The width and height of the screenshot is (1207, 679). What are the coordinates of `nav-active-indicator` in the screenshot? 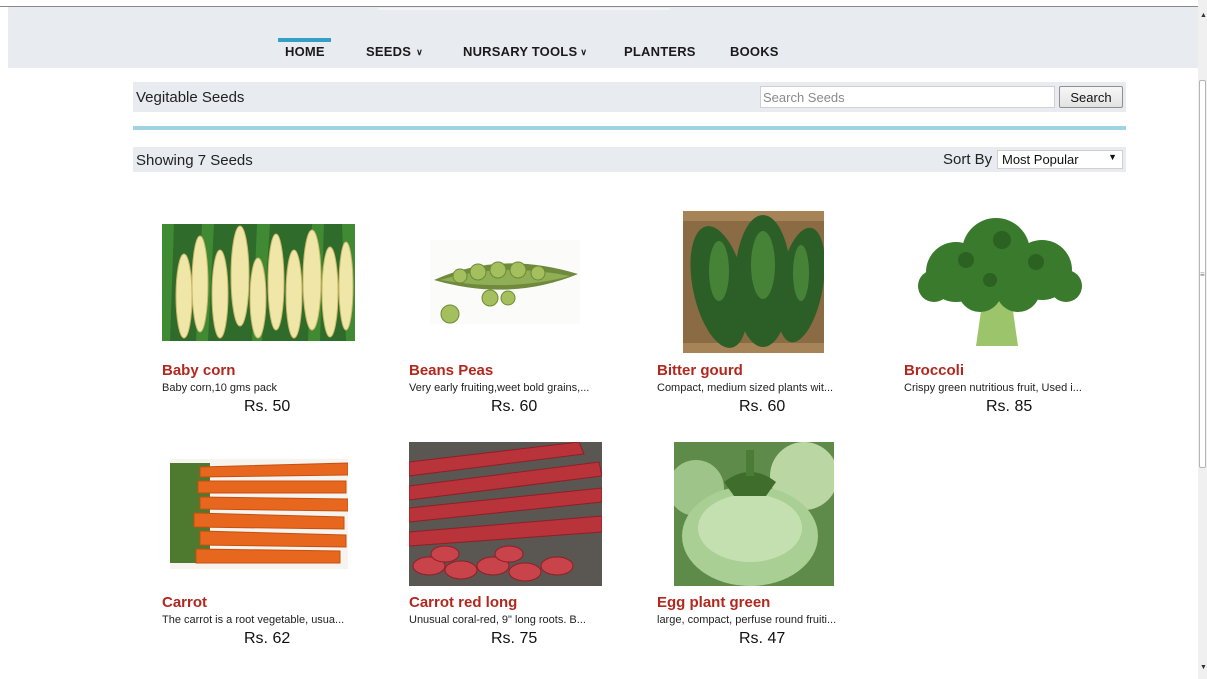 It's located at (304, 40).